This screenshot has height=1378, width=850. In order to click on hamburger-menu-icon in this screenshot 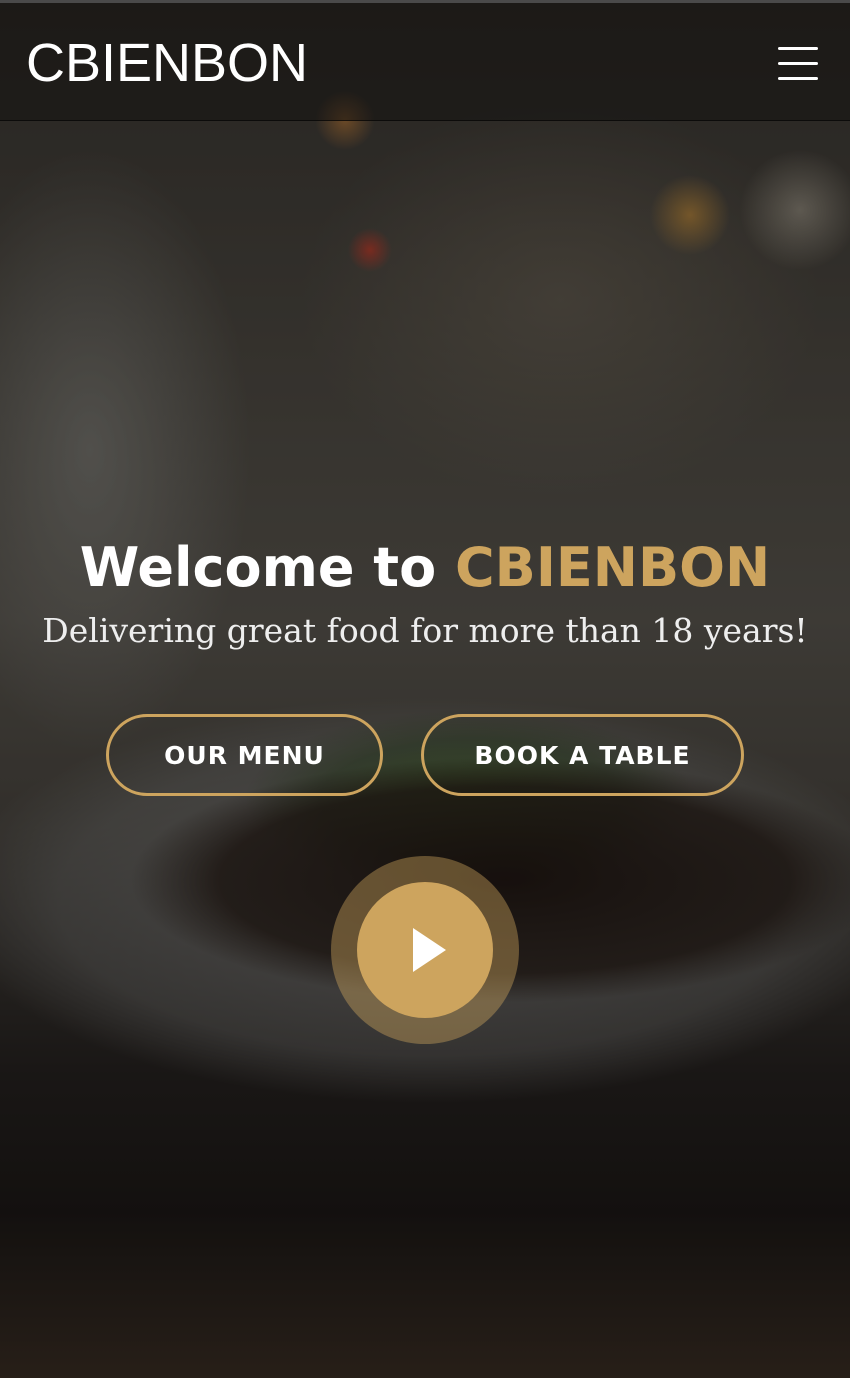, I will do `click(798, 64)`.